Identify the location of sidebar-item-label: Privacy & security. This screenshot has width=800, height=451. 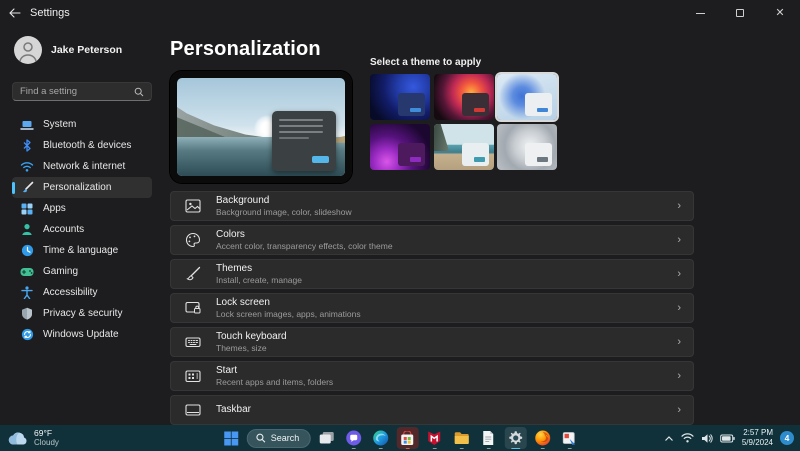
(83, 313).